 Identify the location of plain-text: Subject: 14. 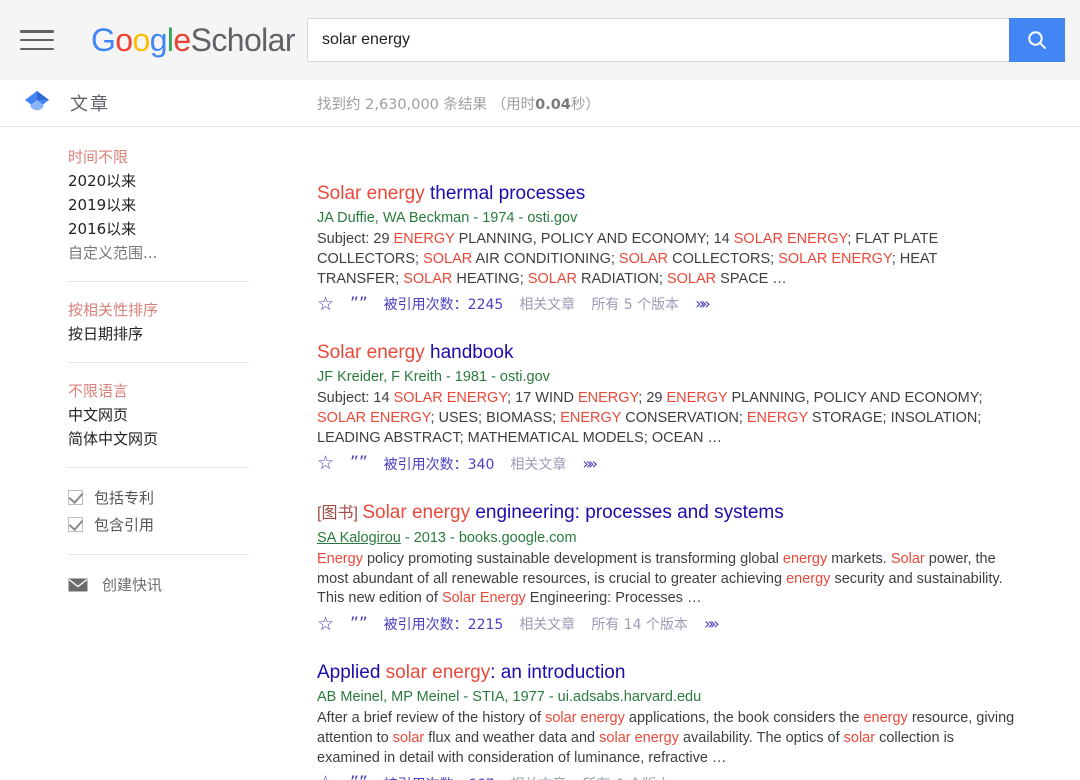
(355, 398).